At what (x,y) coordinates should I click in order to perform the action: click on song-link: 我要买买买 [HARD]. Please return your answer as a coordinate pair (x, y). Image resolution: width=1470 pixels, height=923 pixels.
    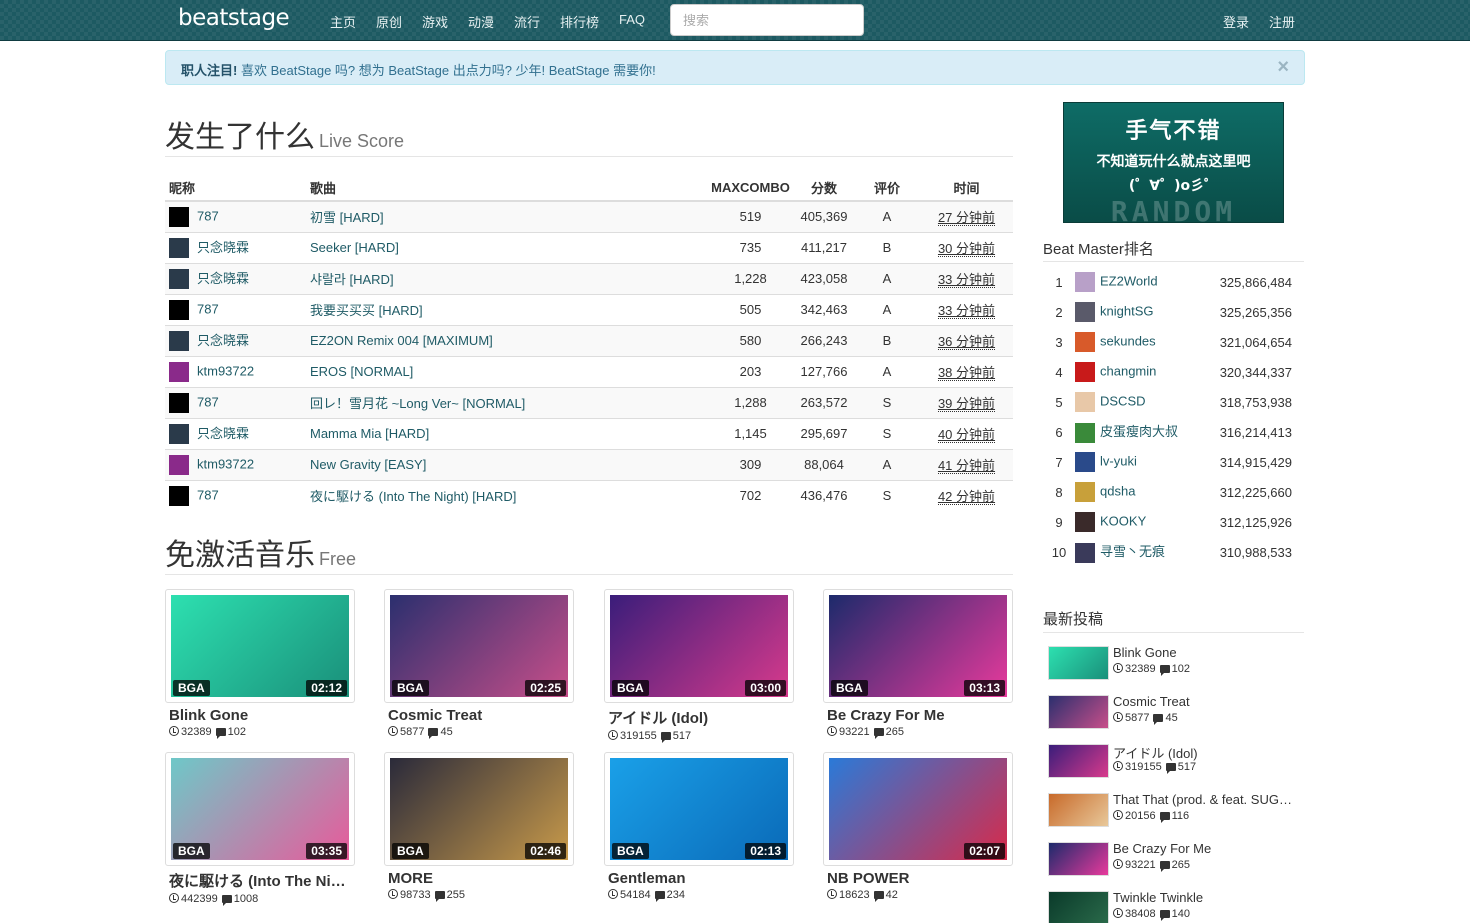
    Looking at the image, I should click on (366, 310).